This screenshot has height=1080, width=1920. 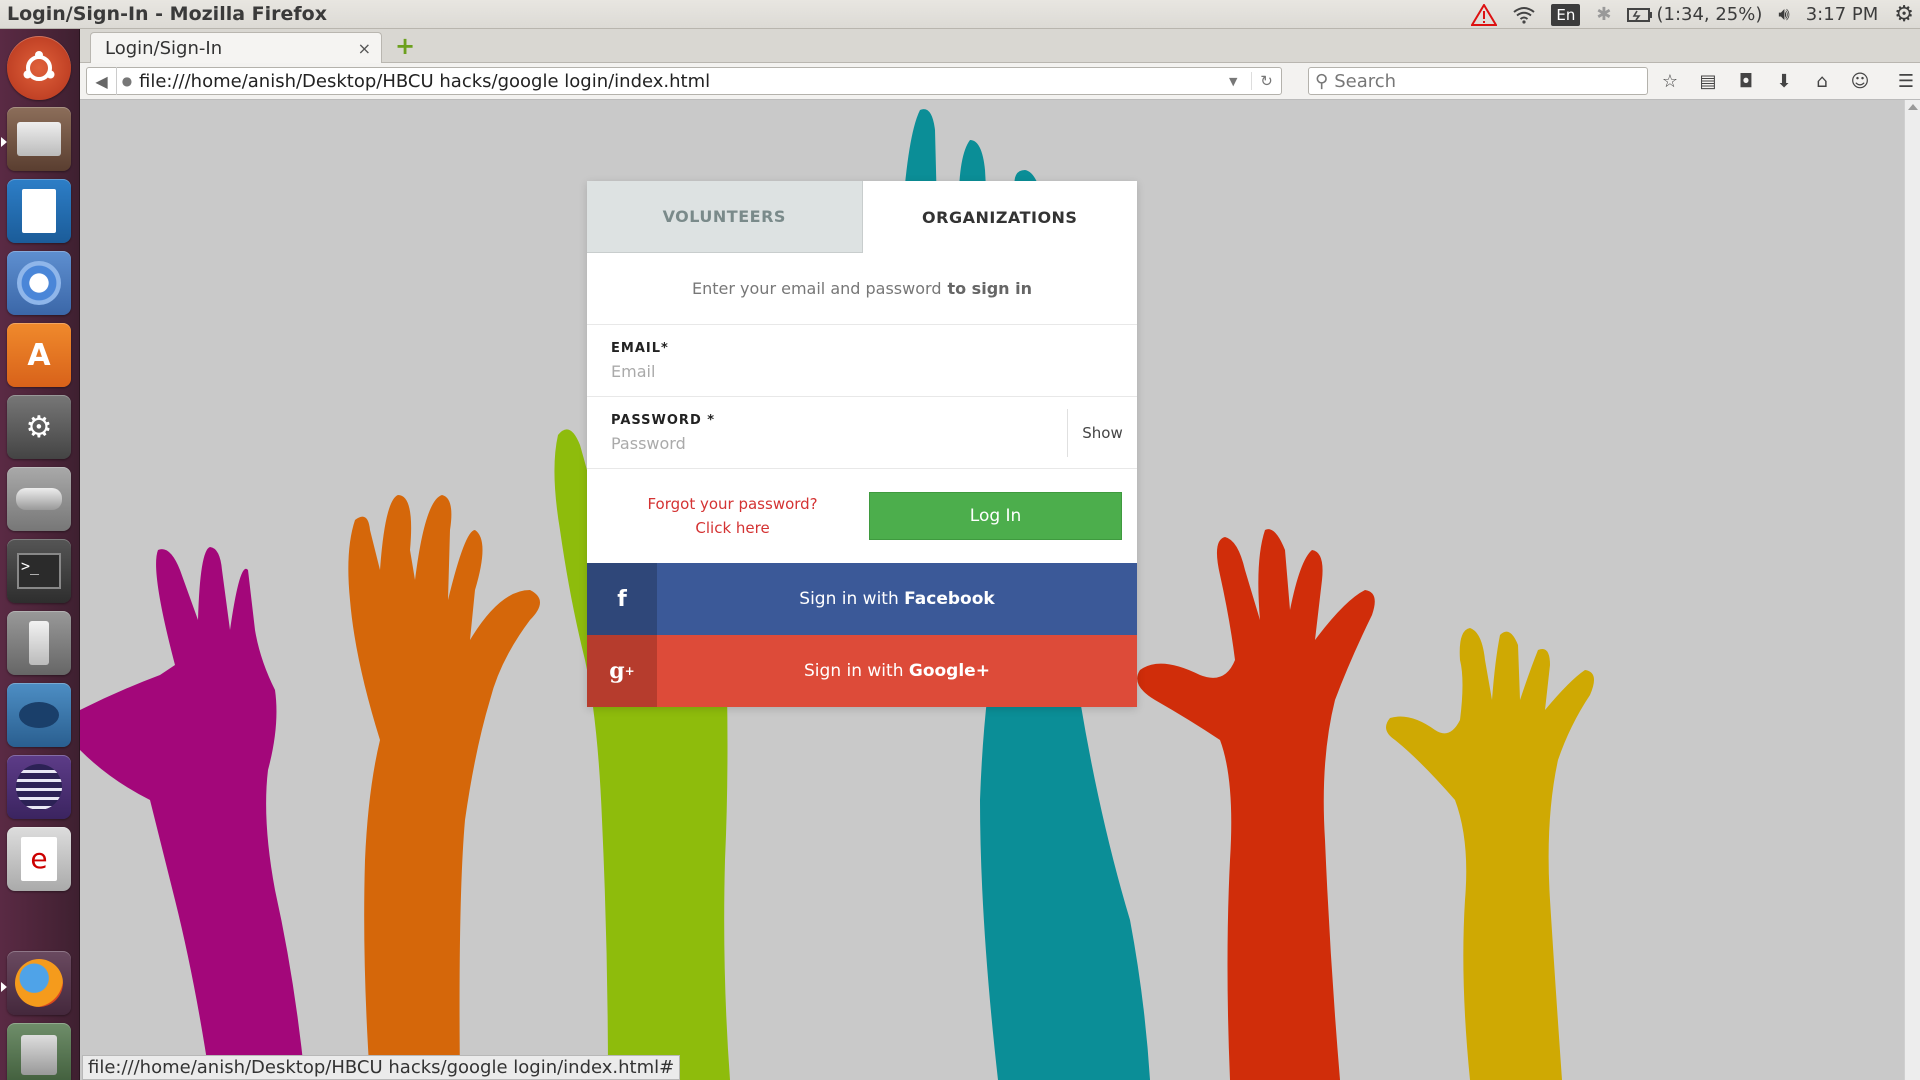 What do you see at coordinates (862, 516) in the screenshot?
I see `login-actions: Forgot your password? Click here Log In` at bounding box center [862, 516].